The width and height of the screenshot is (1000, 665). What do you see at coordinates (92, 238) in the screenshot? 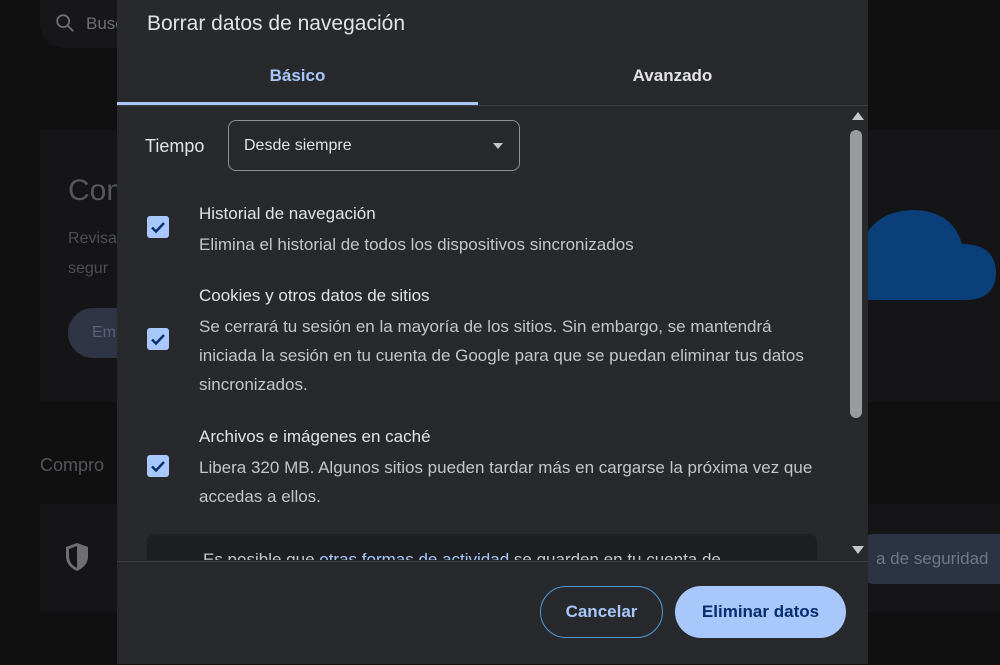
I see `background-card-text: Revisa` at bounding box center [92, 238].